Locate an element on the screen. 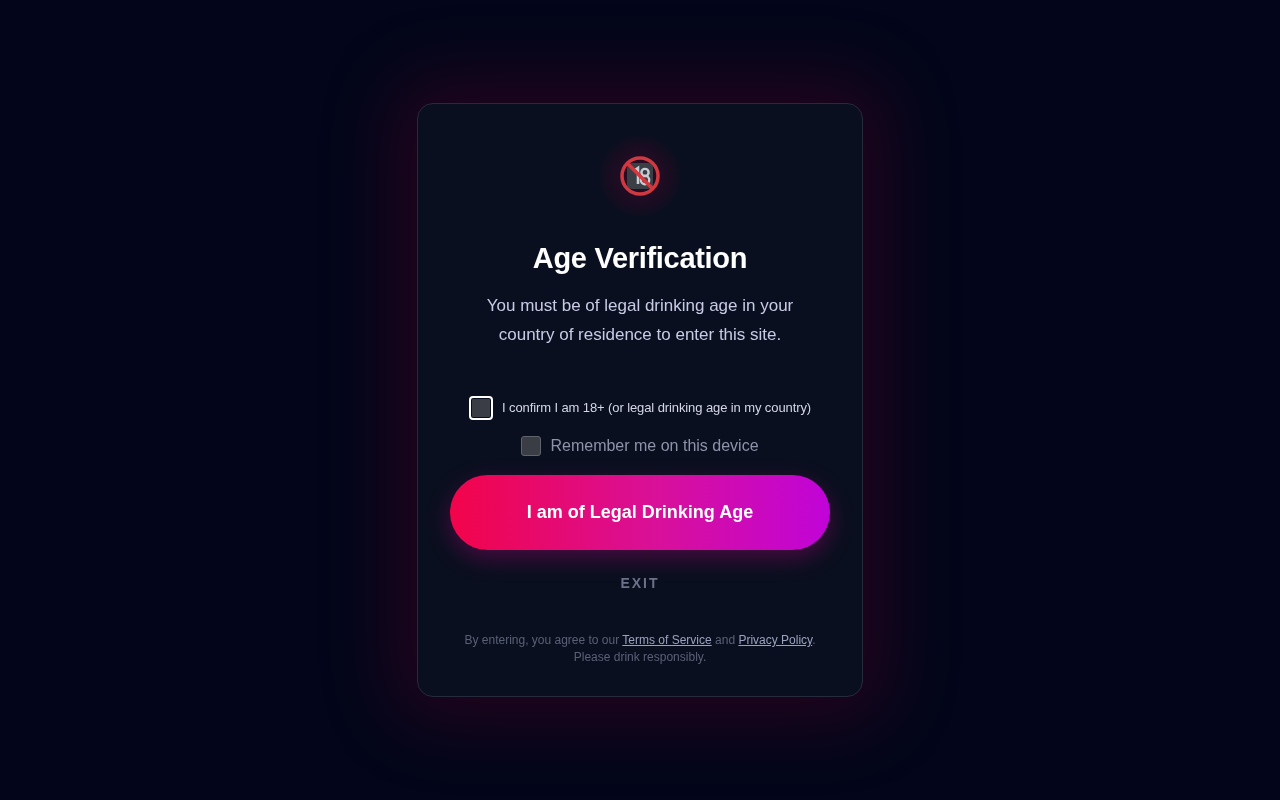  terms-link: Terms of Service is located at coordinates (667, 640).